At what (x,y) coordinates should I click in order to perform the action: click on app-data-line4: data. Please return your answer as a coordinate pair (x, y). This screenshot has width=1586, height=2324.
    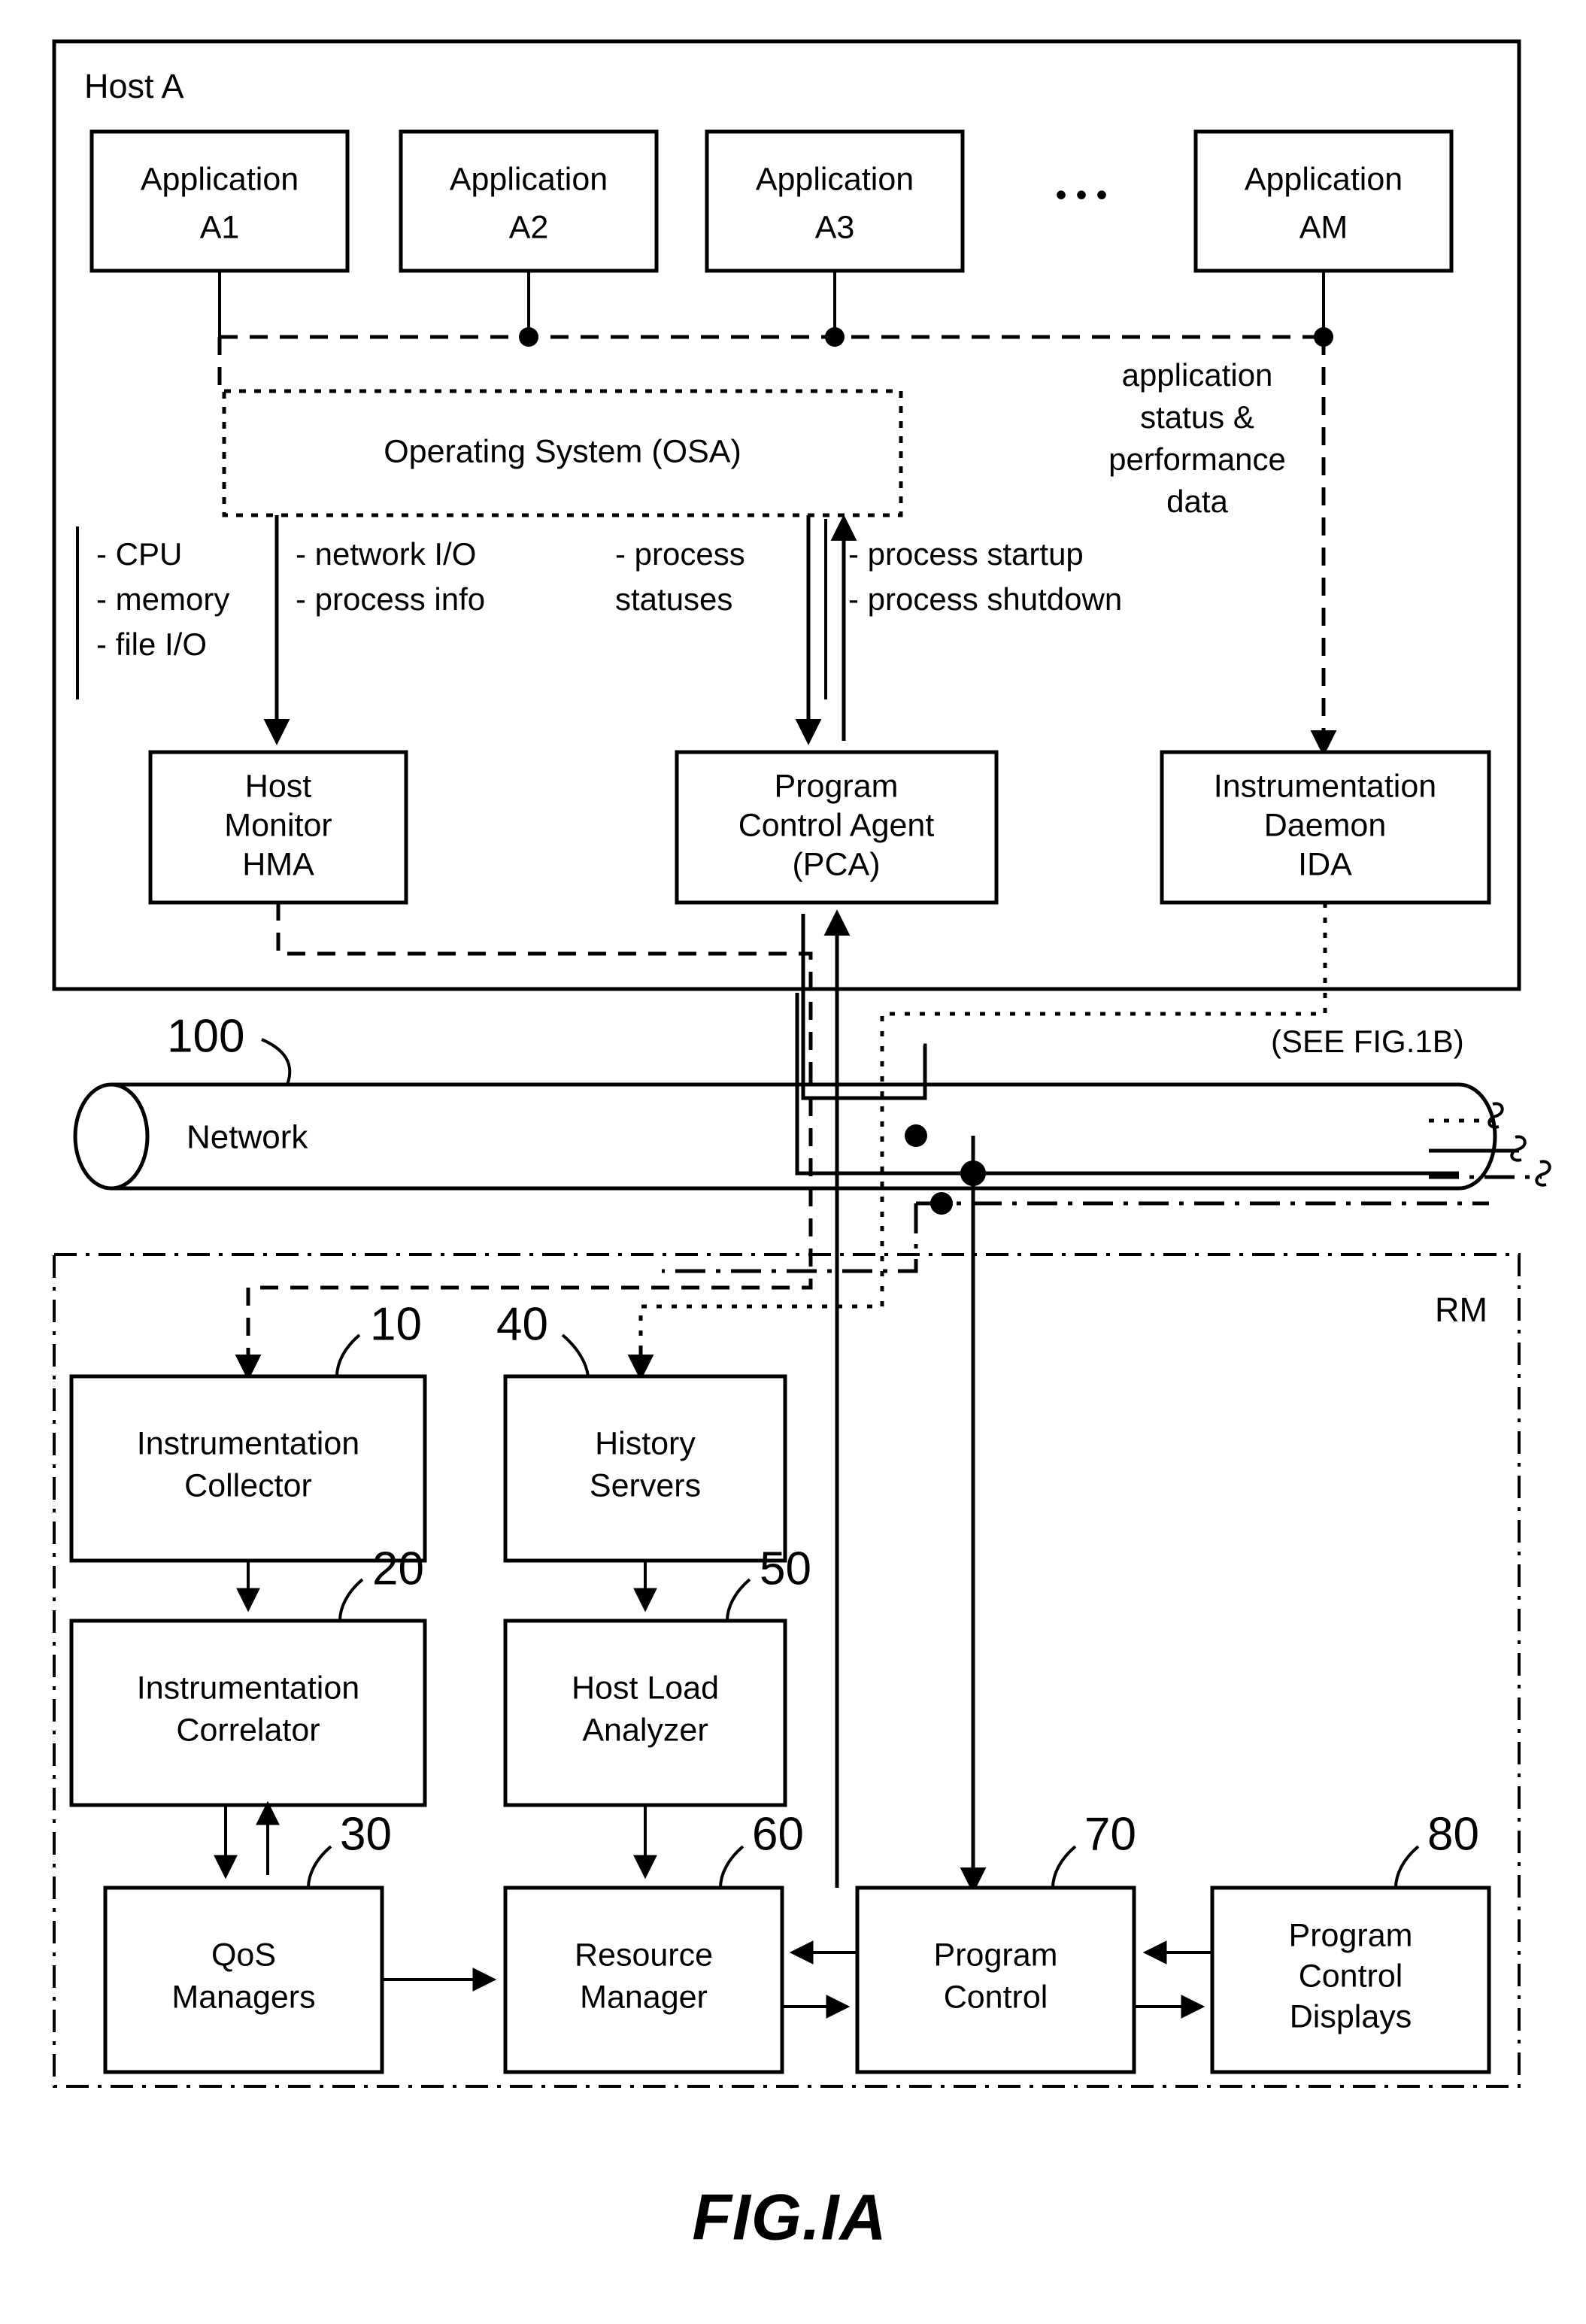
    Looking at the image, I should click on (1197, 501).